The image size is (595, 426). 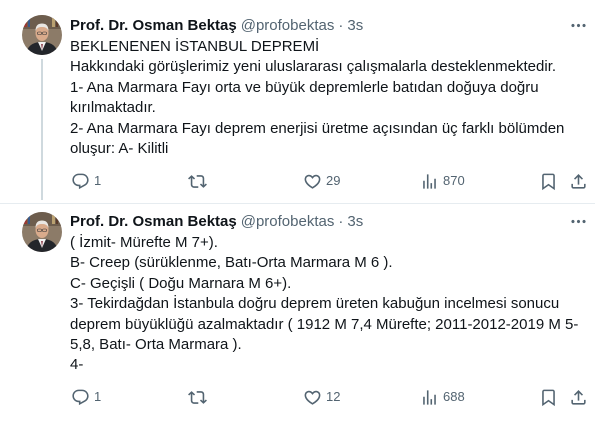 What do you see at coordinates (156, 345) in the screenshot?
I see `tweet-text-line: 5,8, Batı- Orta Marmara ).` at bounding box center [156, 345].